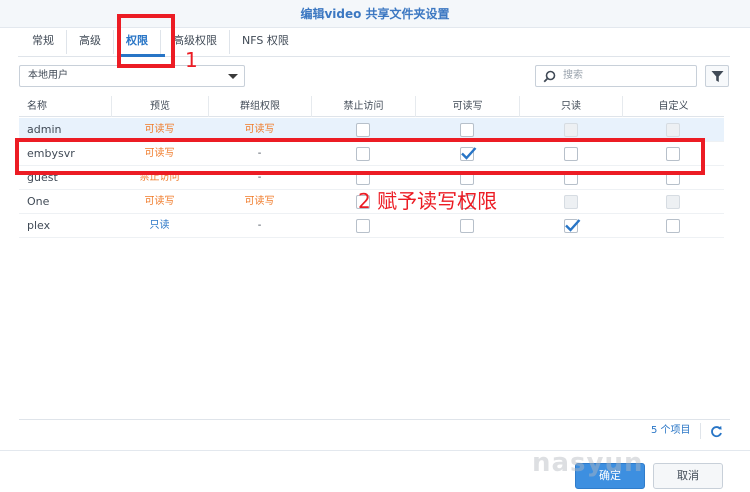  What do you see at coordinates (588, 463) in the screenshot?
I see `watermark-logo: nasyun` at bounding box center [588, 463].